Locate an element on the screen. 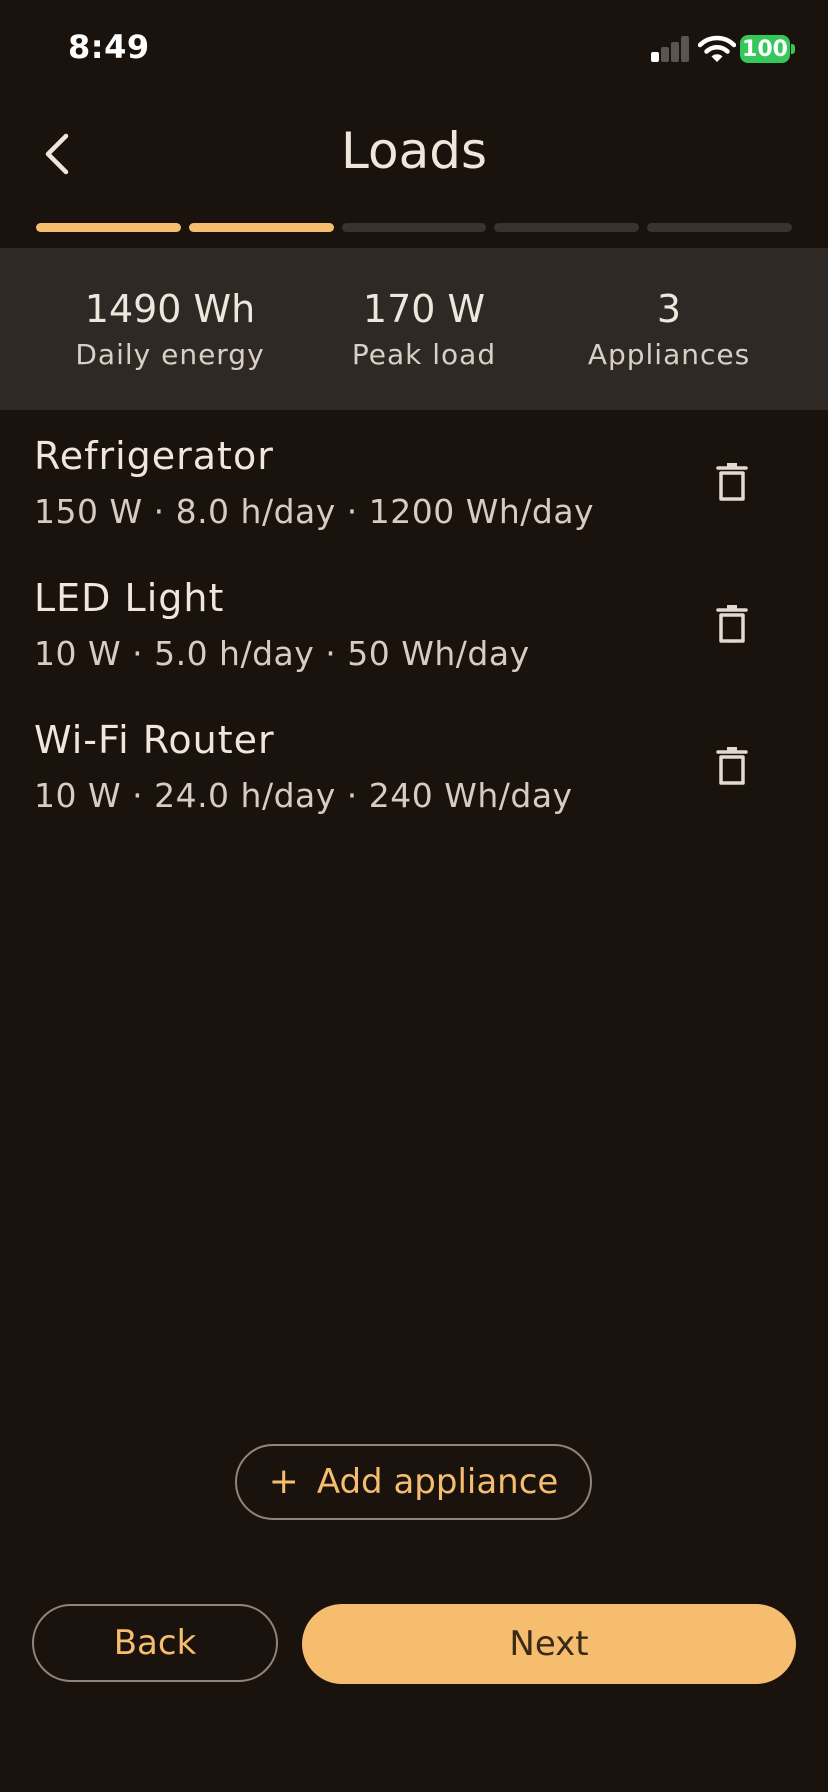 This screenshot has height=1792, width=828. appliance-name: LED Light is located at coordinates (129, 598).